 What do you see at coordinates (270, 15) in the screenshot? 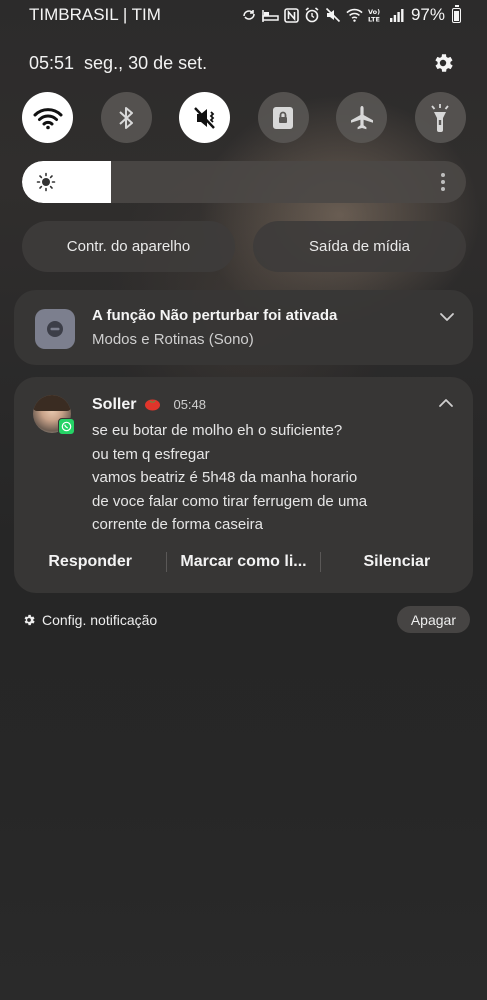
I see `sleep-icon` at bounding box center [270, 15].